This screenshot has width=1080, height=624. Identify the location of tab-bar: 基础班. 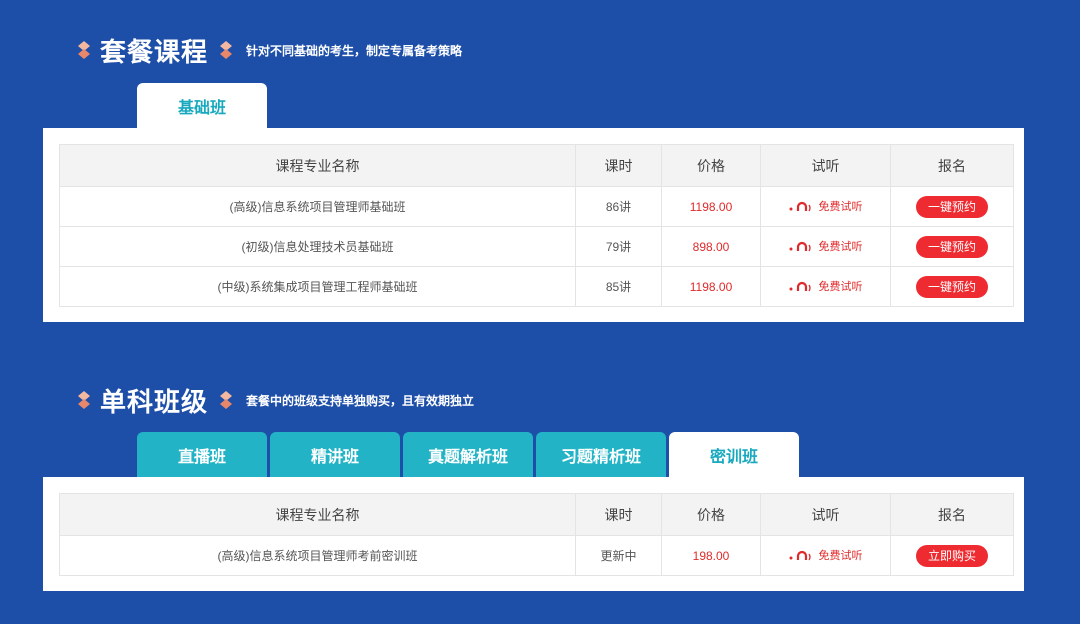
(202, 105).